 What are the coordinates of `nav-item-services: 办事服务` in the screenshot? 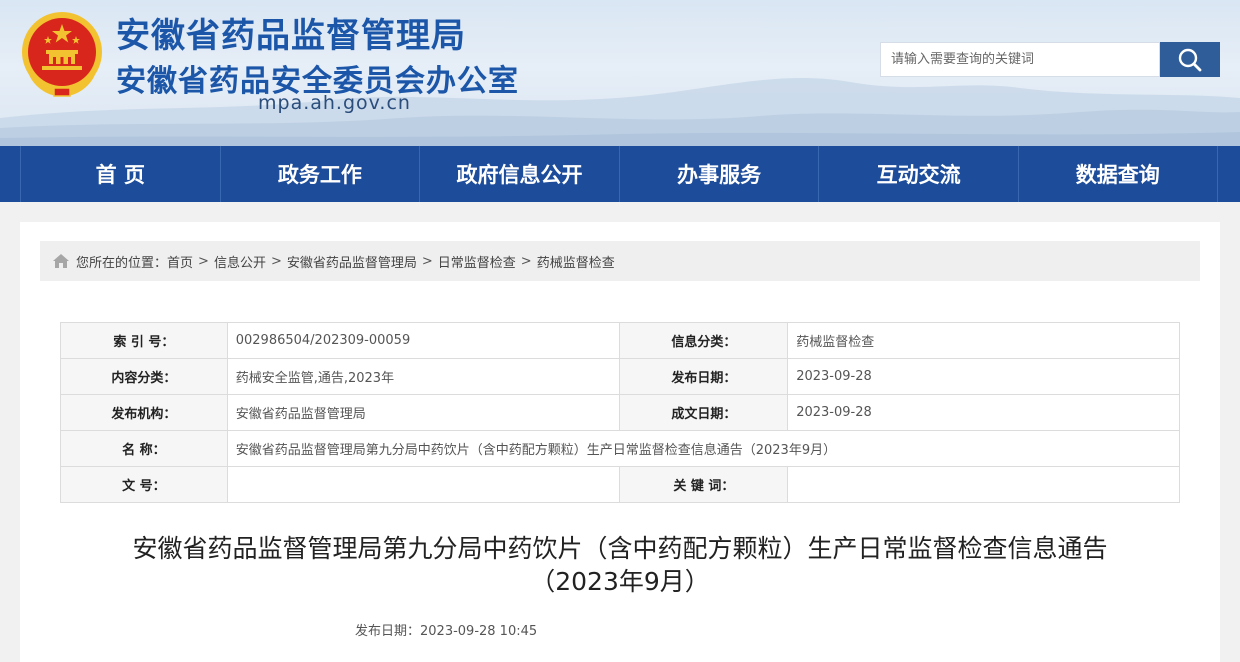 It's located at (718, 174).